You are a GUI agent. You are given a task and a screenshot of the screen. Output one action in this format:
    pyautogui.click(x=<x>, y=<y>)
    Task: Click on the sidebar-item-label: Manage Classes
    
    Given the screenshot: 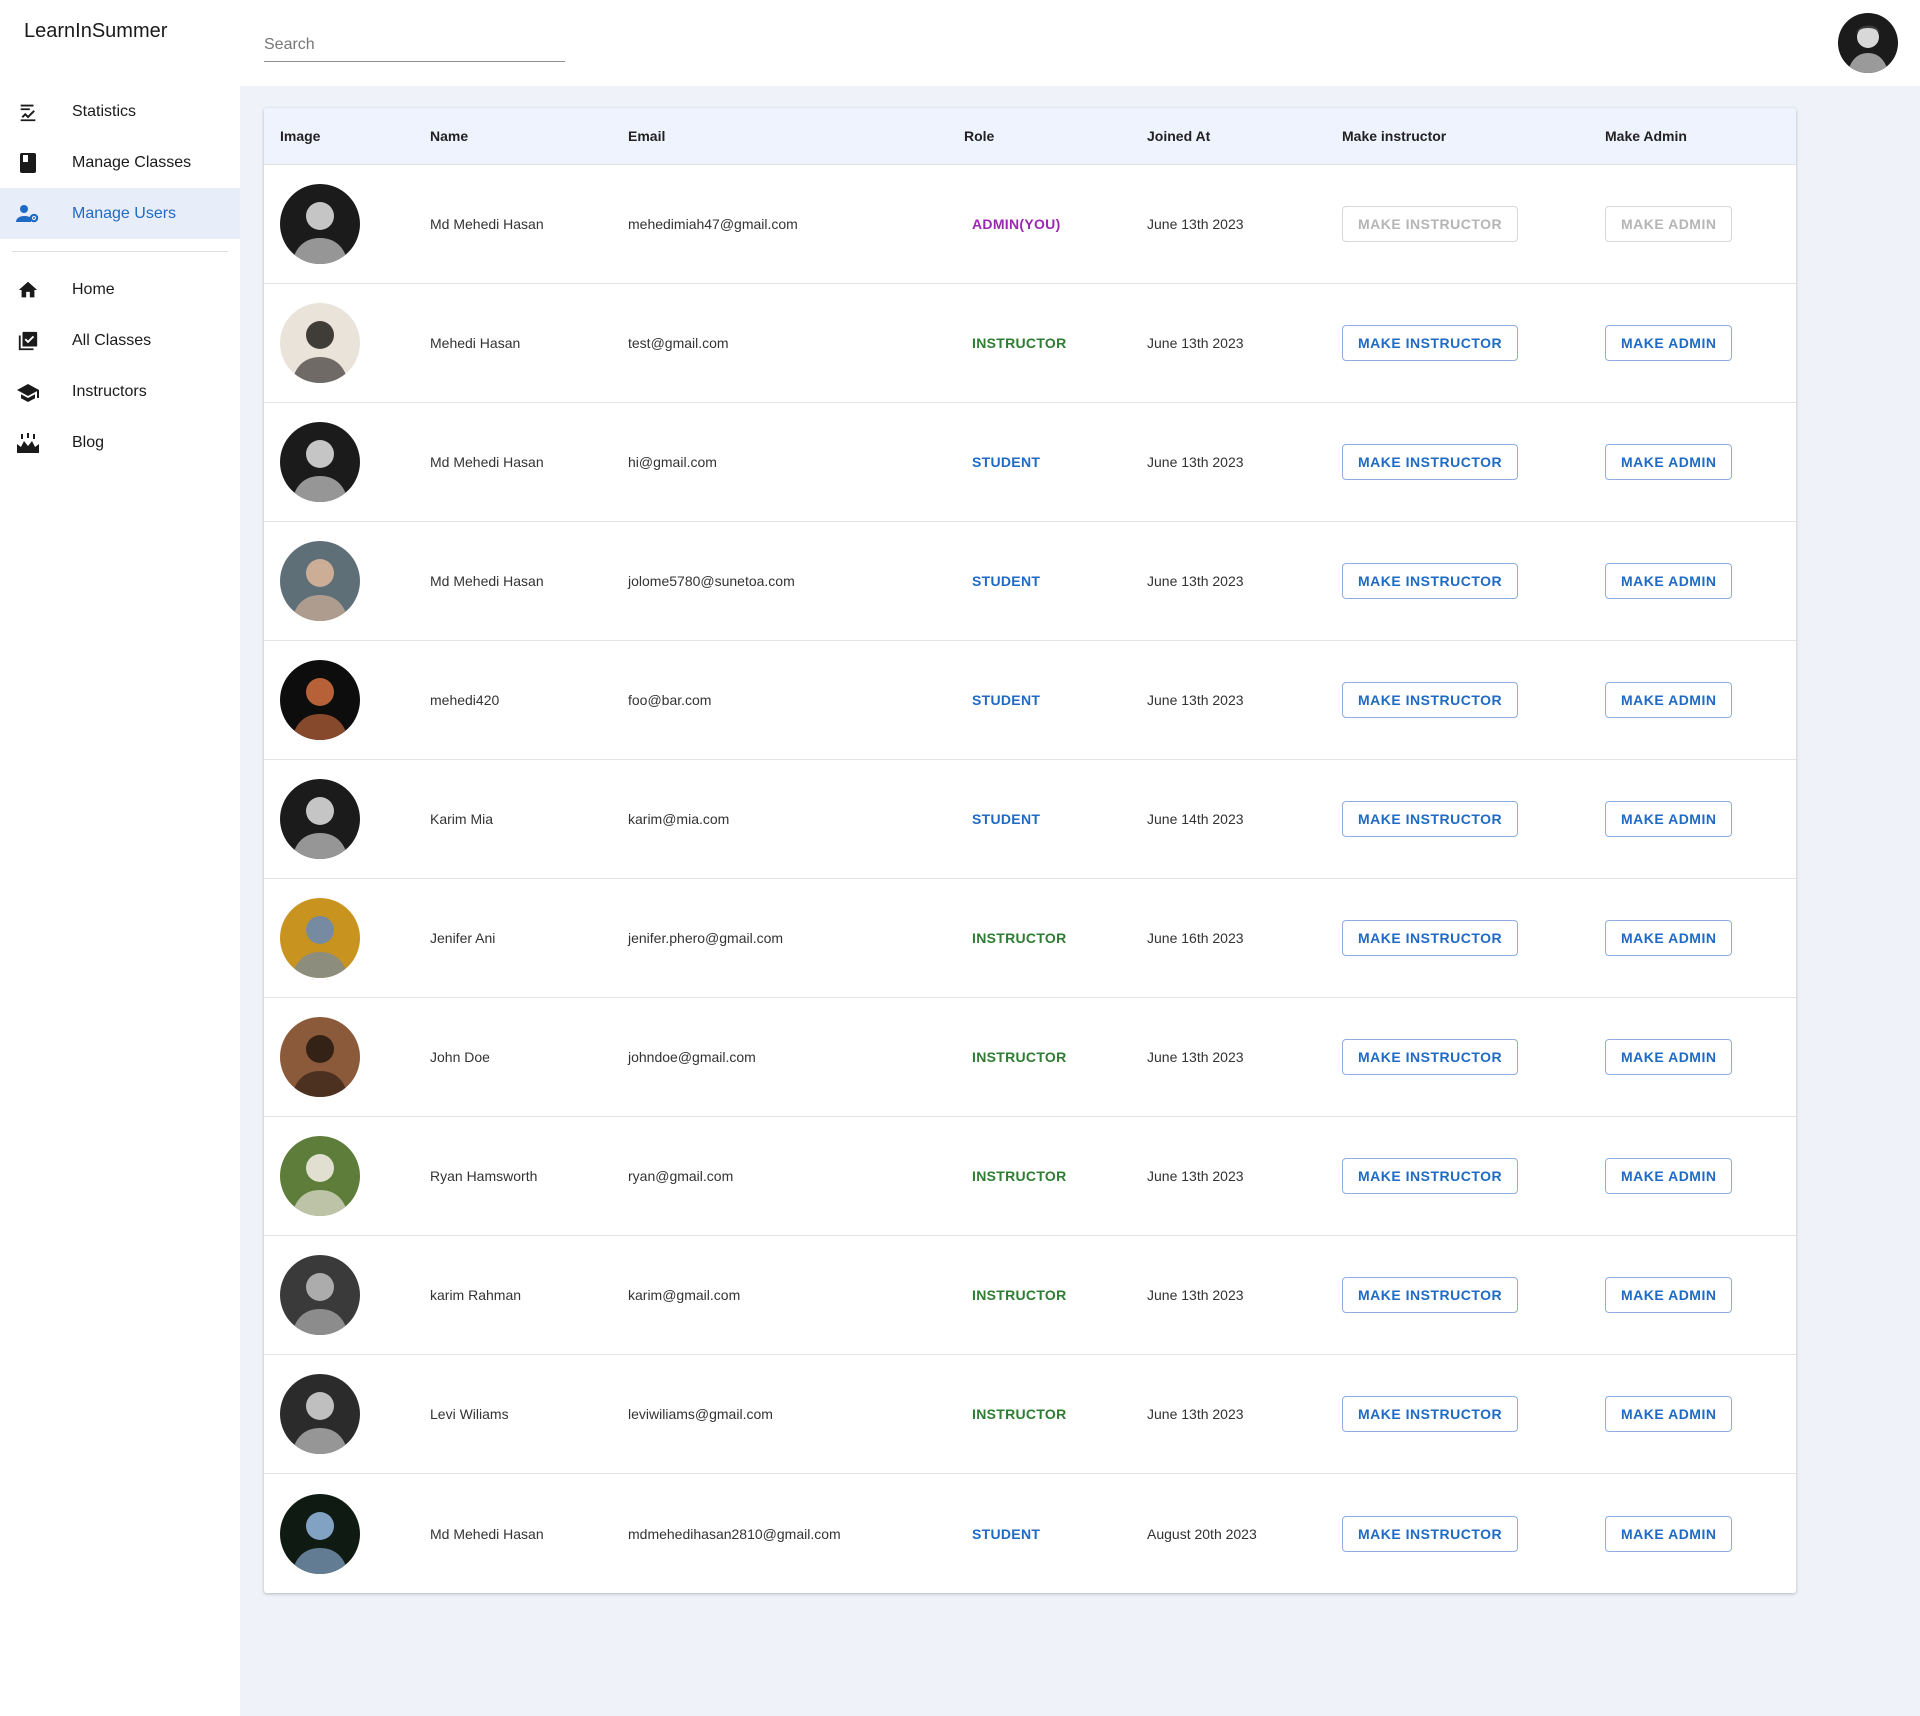 What is the action you would take?
    pyautogui.click(x=132, y=162)
    